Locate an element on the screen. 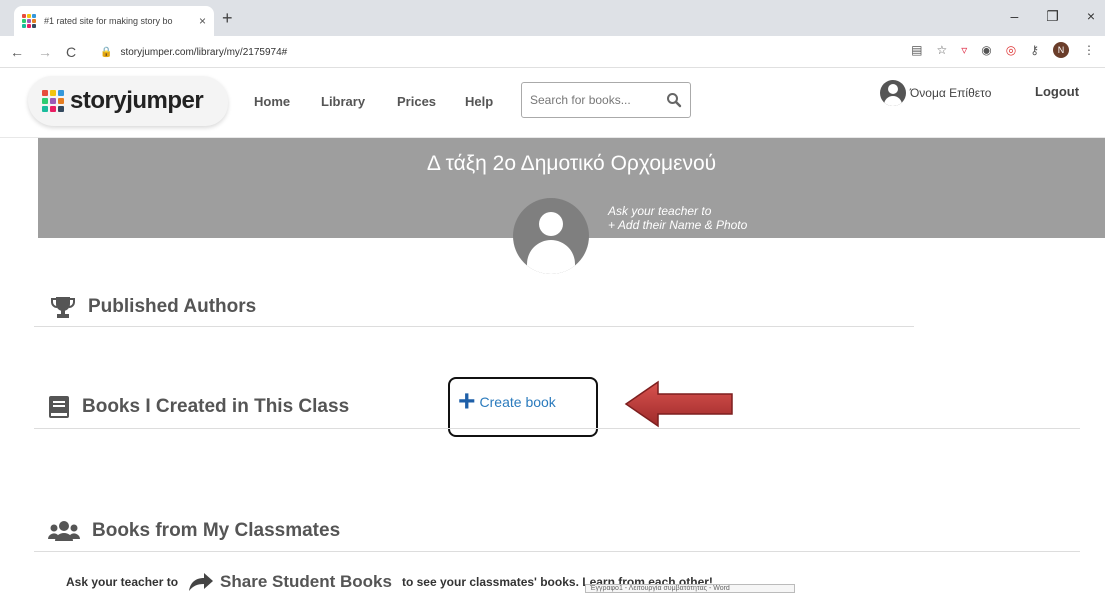  browser-tab: #1 rated site for making story bo × is located at coordinates (114, 21).